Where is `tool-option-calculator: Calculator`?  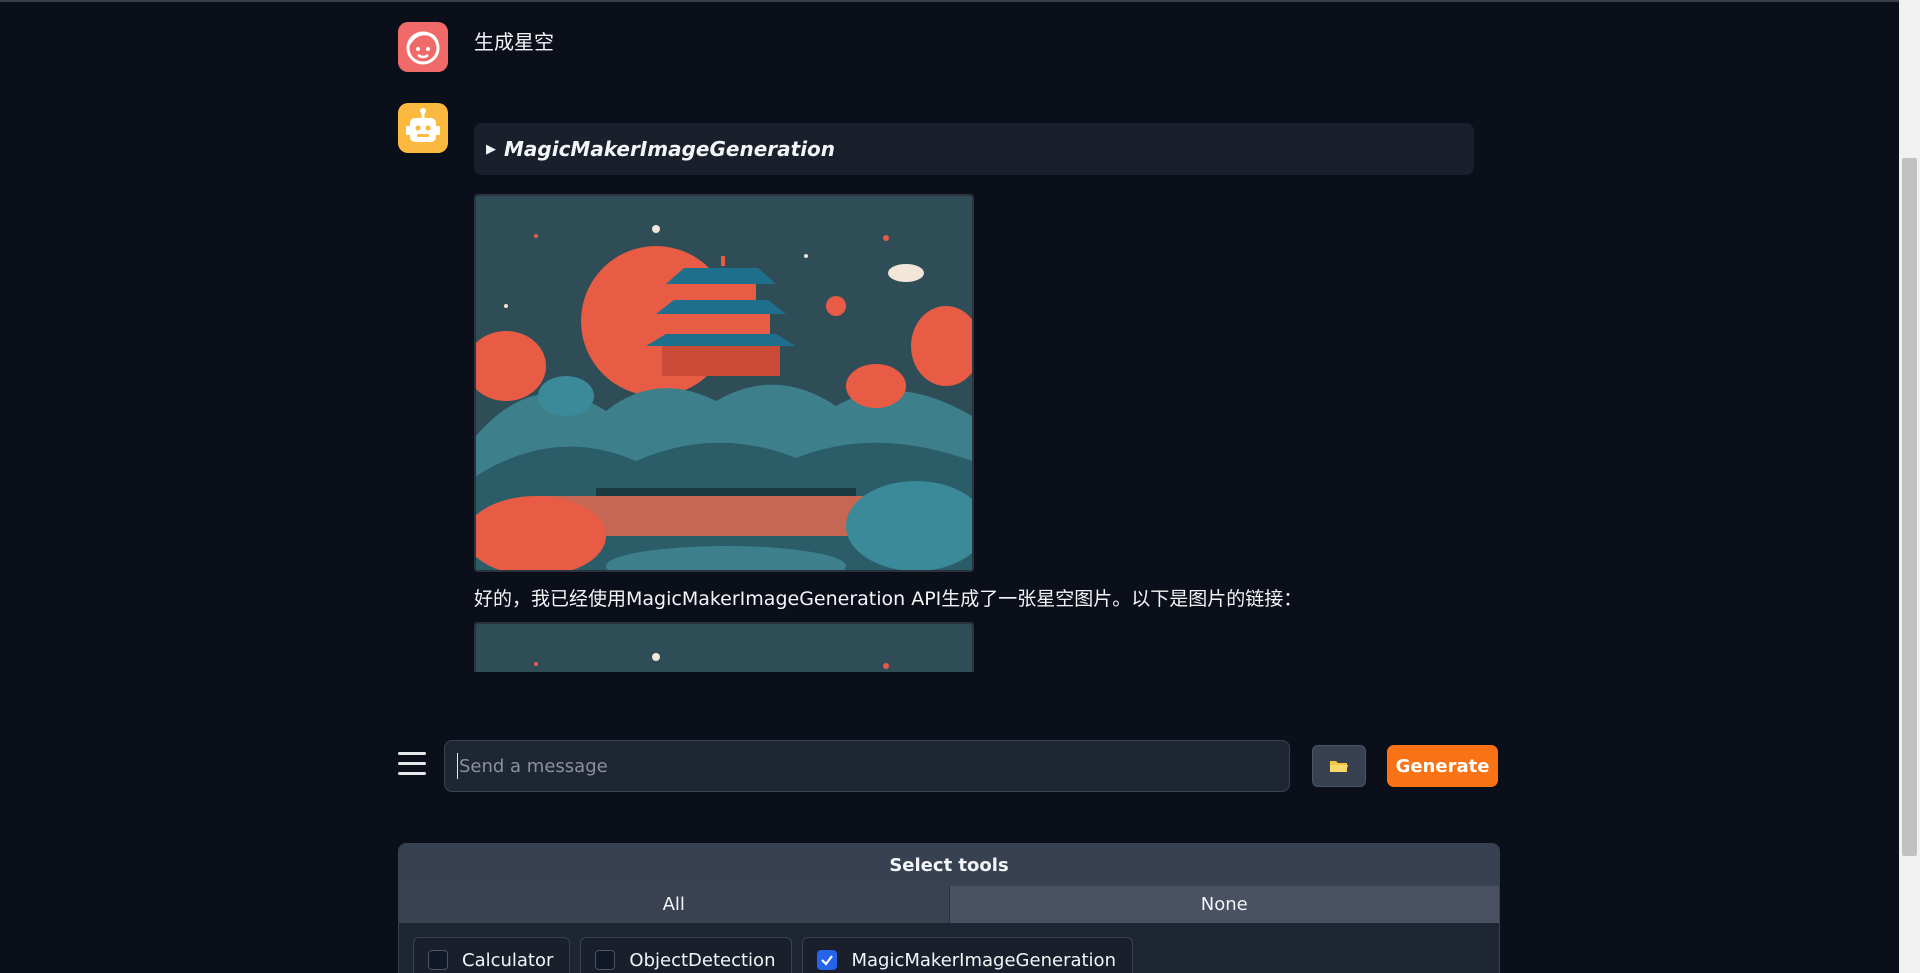 tool-option-calculator: Calculator is located at coordinates (492, 955).